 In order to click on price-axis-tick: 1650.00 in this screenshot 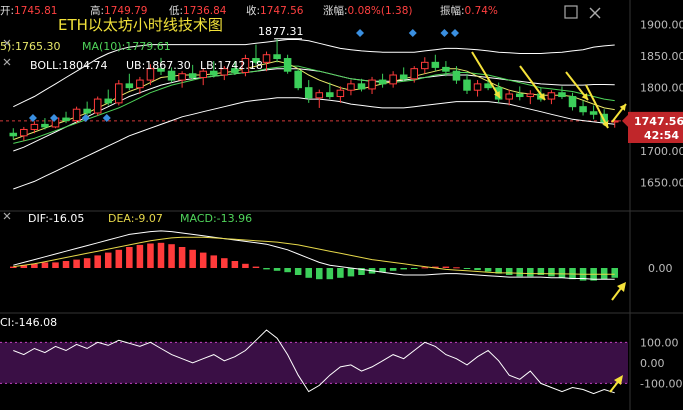, I will do `click(661, 183)`.